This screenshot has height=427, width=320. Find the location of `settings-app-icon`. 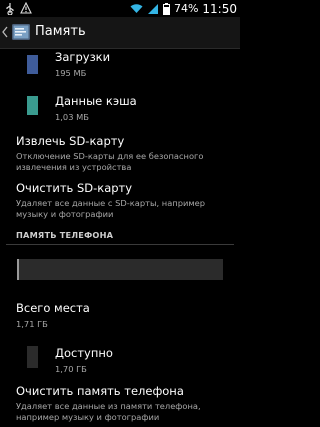

settings-app-icon is located at coordinates (21, 32).